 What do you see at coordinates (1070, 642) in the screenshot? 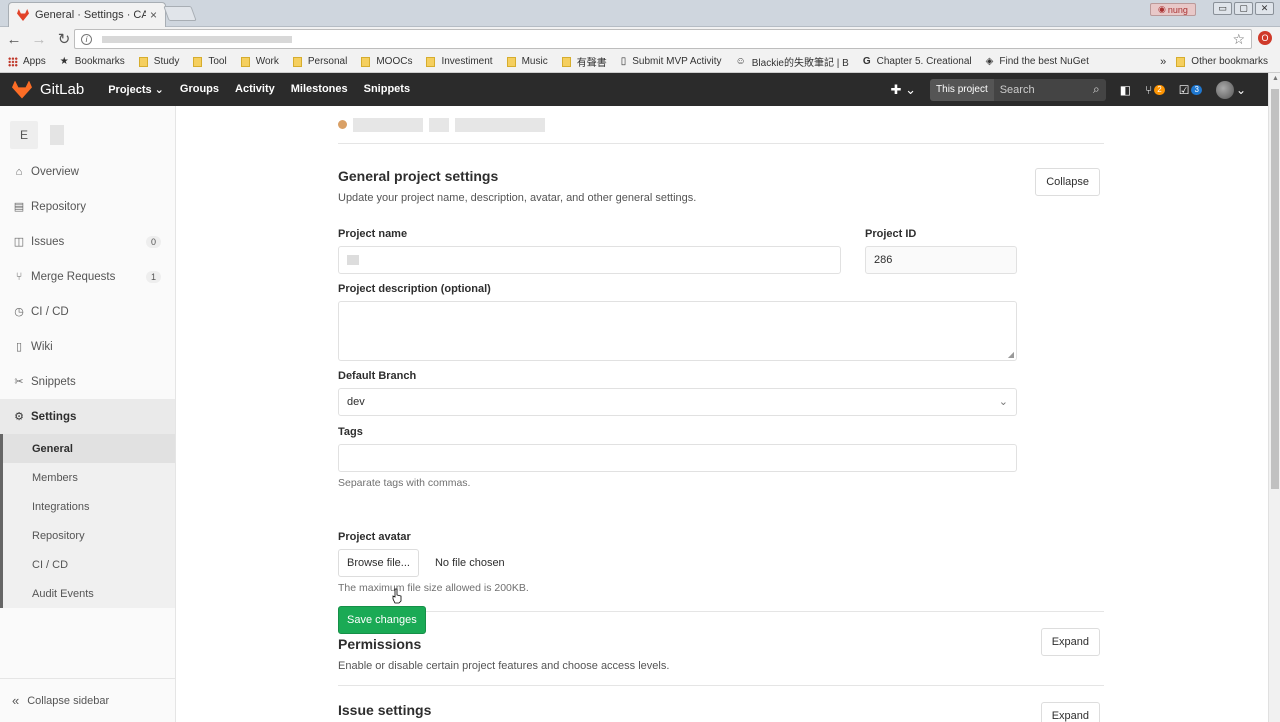
I see `permissions-expand-button: Expand` at bounding box center [1070, 642].